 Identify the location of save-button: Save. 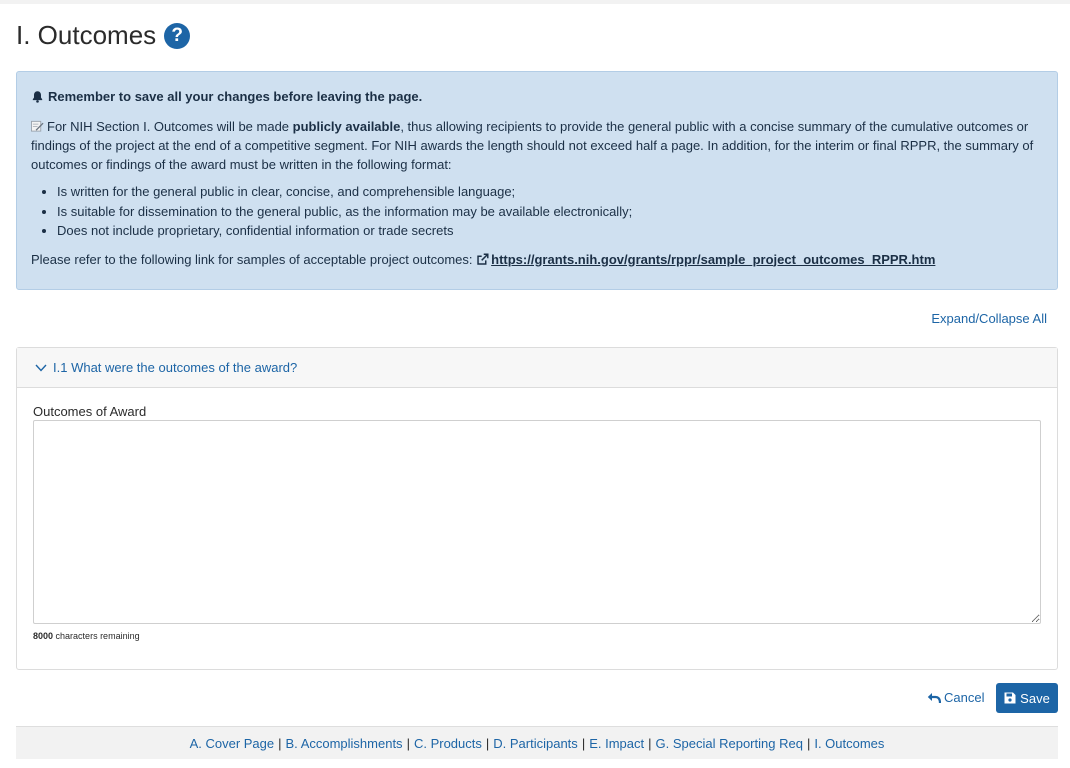
(1027, 698).